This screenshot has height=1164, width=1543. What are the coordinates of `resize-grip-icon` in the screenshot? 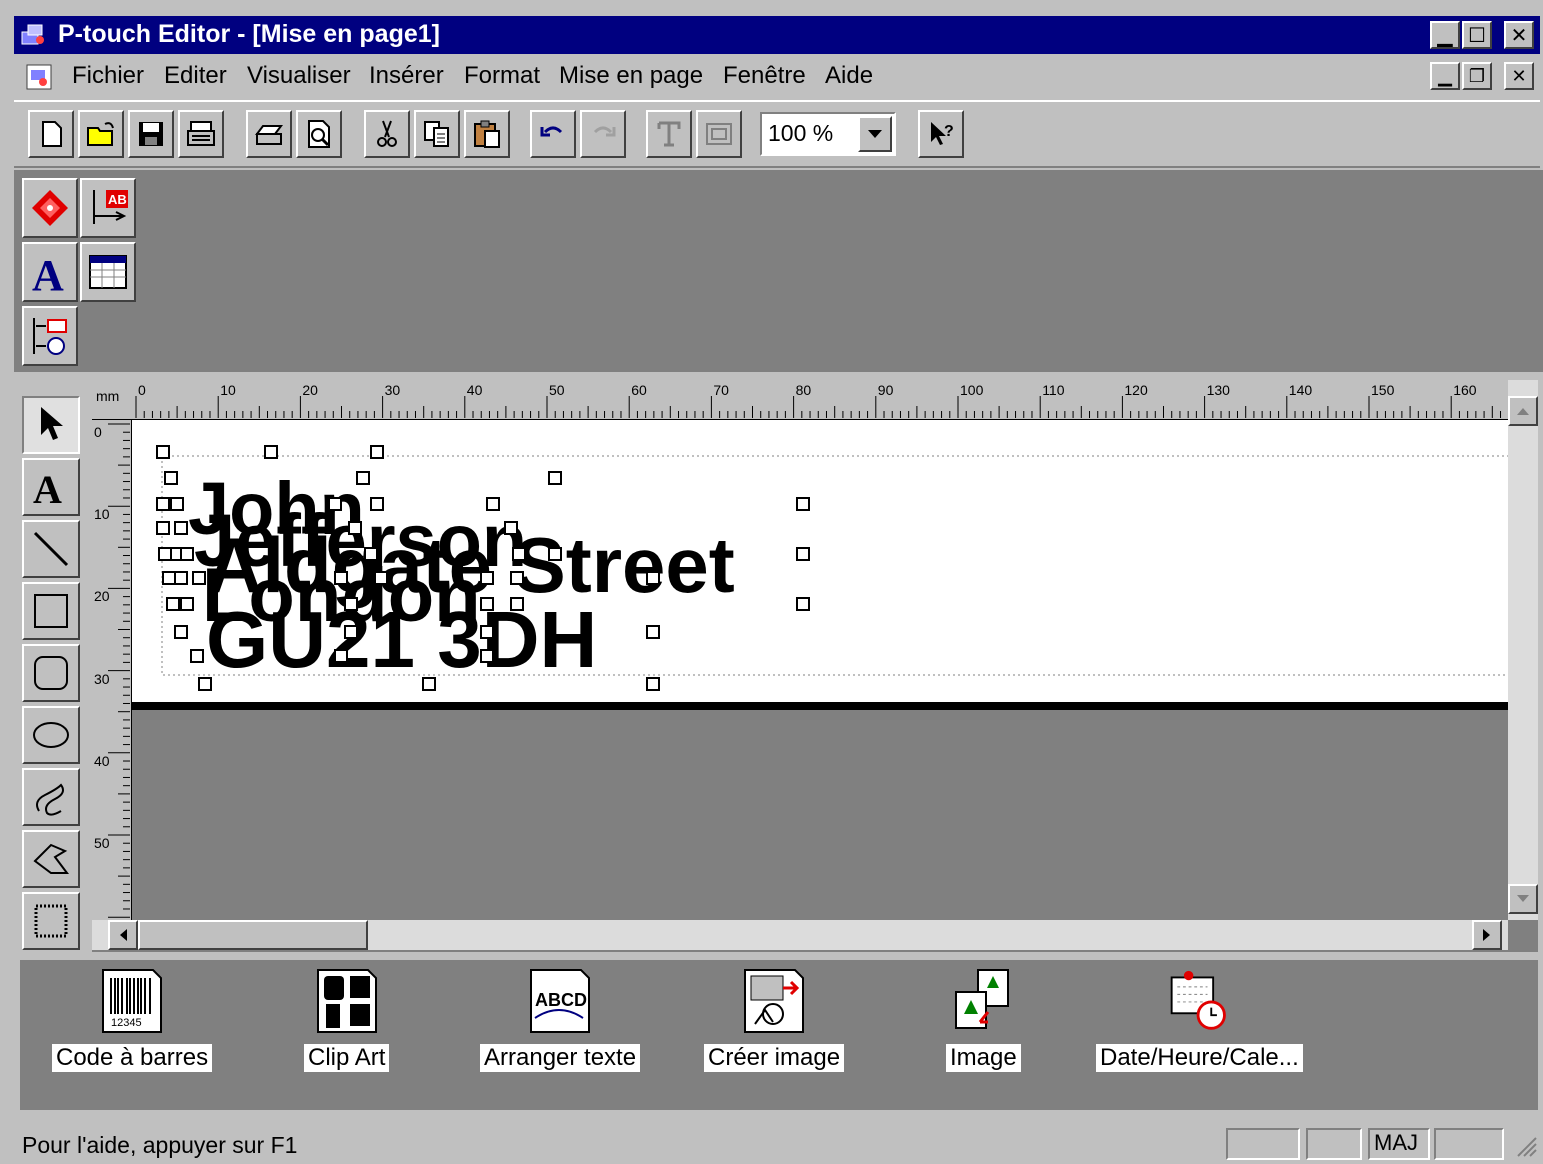 It's located at (1526, 1146).